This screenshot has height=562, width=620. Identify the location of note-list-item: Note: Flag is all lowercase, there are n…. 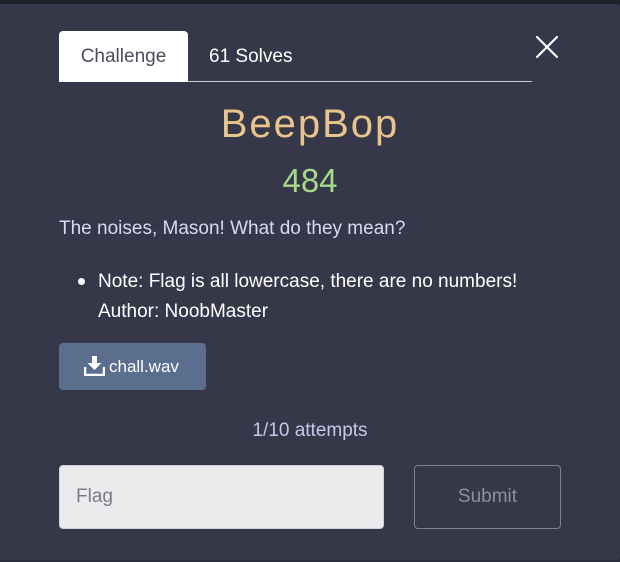
(307, 297).